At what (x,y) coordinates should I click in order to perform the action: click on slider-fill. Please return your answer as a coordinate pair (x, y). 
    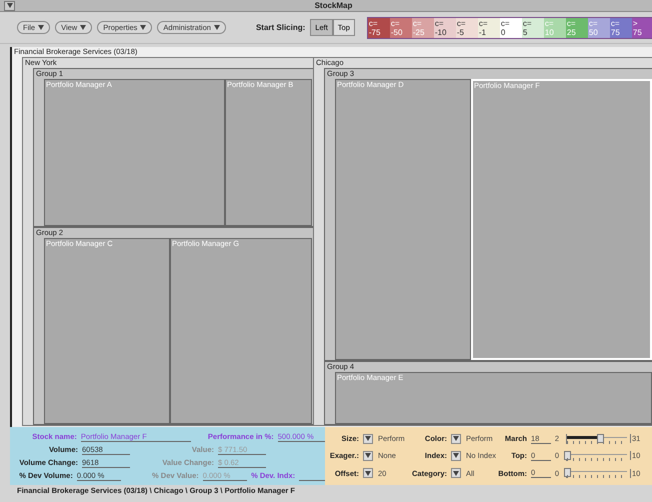
    Looking at the image, I should click on (583, 437).